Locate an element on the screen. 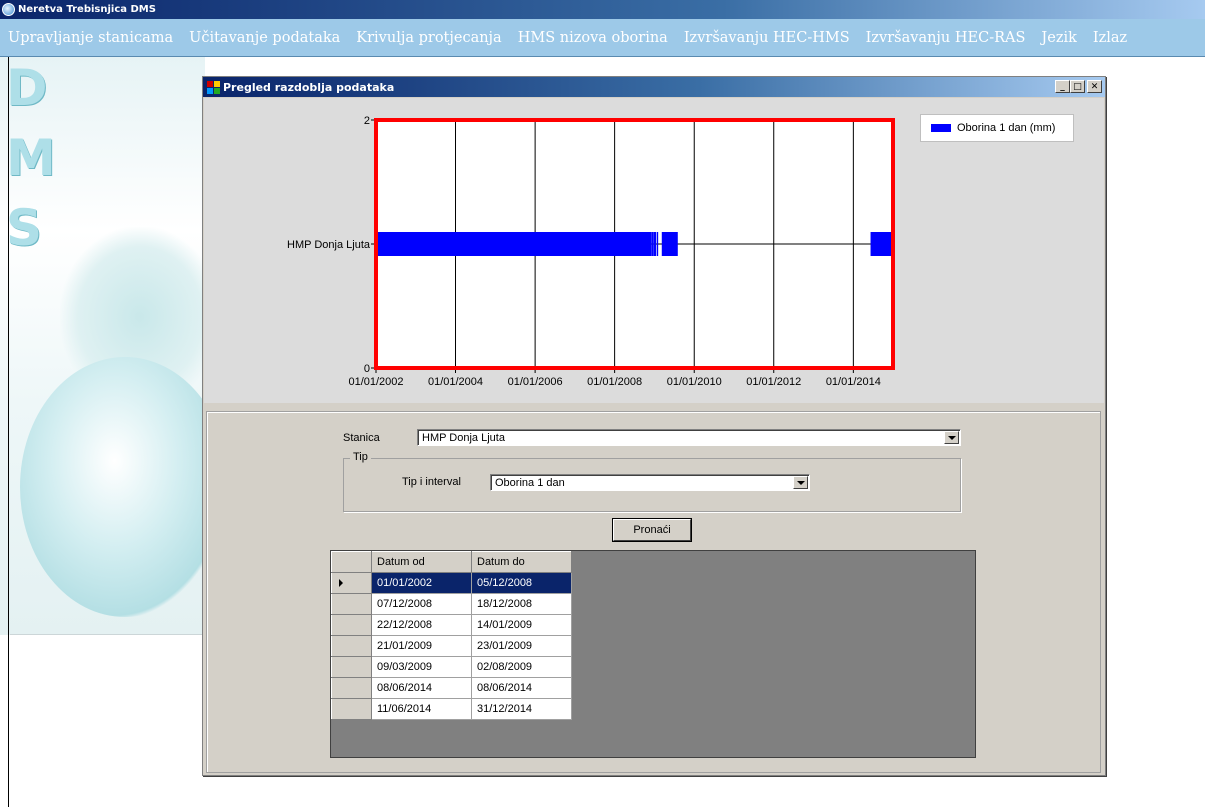 This screenshot has width=1205, height=807. menu-izlaz: Izlaz is located at coordinates (1110, 38).